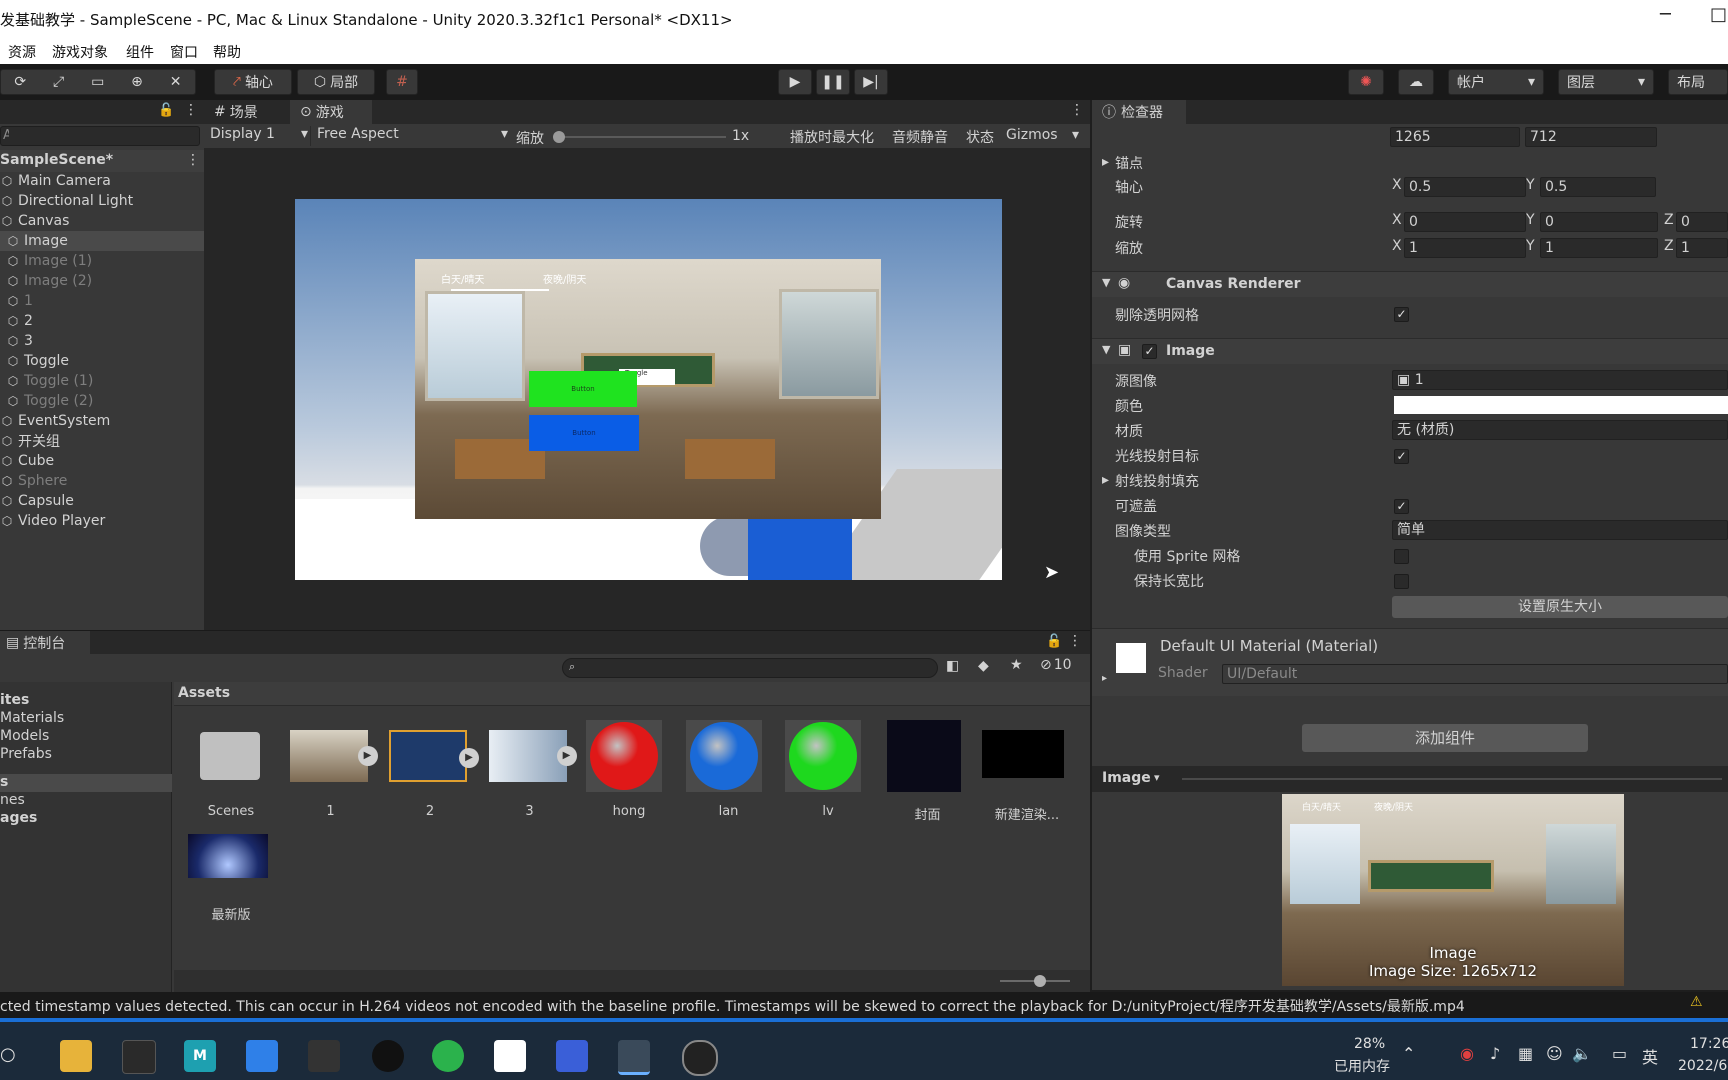 Image resolution: width=1728 pixels, height=1080 pixels. I want to click on transform-tool-icon: ⊕, so click(137, 82).